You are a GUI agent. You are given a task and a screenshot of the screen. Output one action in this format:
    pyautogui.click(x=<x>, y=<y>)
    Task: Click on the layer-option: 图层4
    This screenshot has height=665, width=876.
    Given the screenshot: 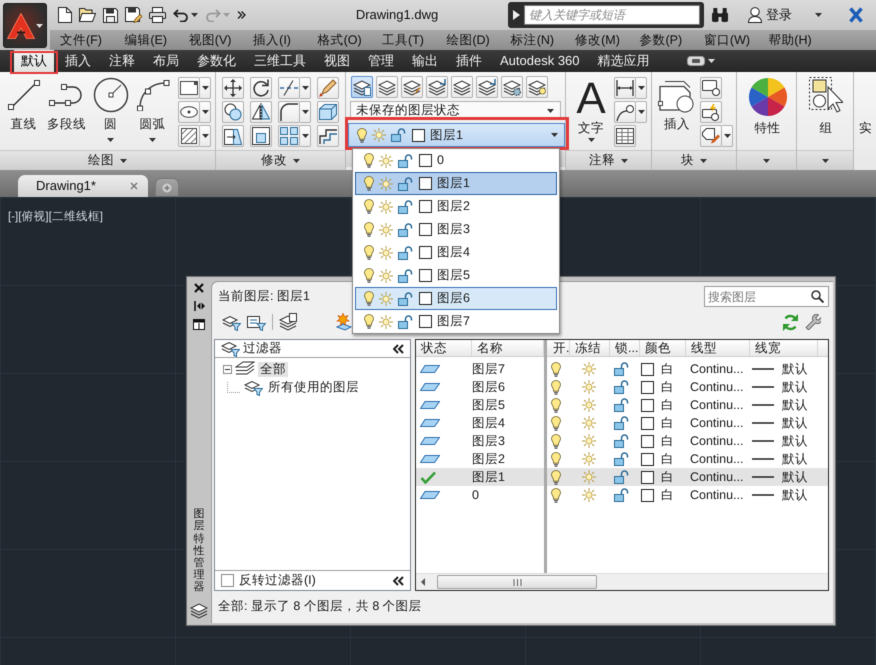 What is the action you would take?
    pyautogui.click(x=456, y=252)
    